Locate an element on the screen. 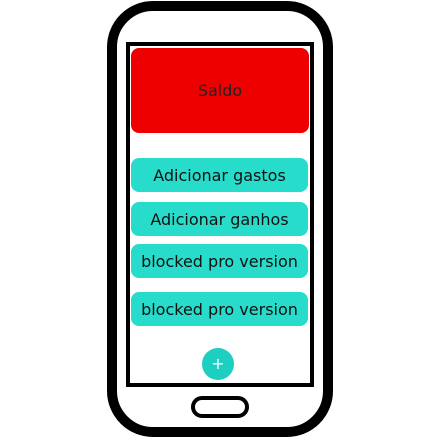 This screenshot has width=440, height=440. blocked-pro-button-2: blocked pro version is located at coordinates (219, 309).